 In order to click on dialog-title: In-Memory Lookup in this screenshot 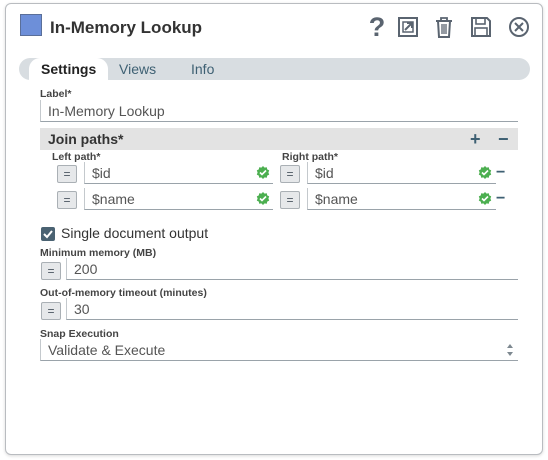, I will do `click(126, 27)`.